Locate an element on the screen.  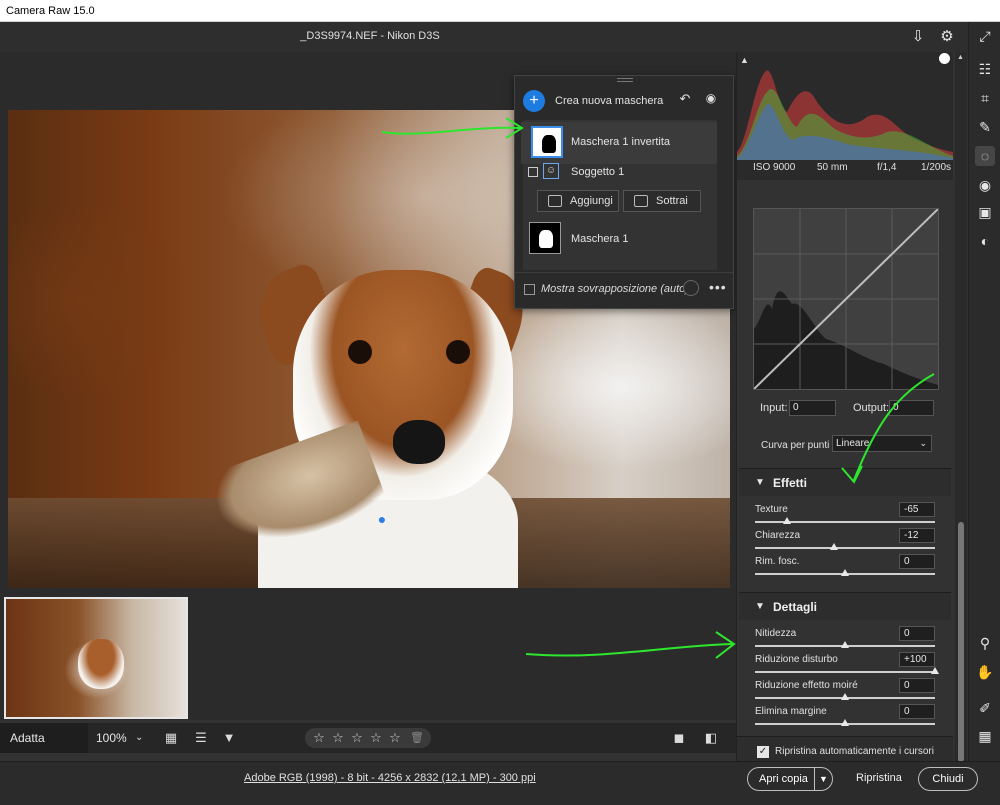
slider-label: Nitidezza is located at coordinates (776, 633).